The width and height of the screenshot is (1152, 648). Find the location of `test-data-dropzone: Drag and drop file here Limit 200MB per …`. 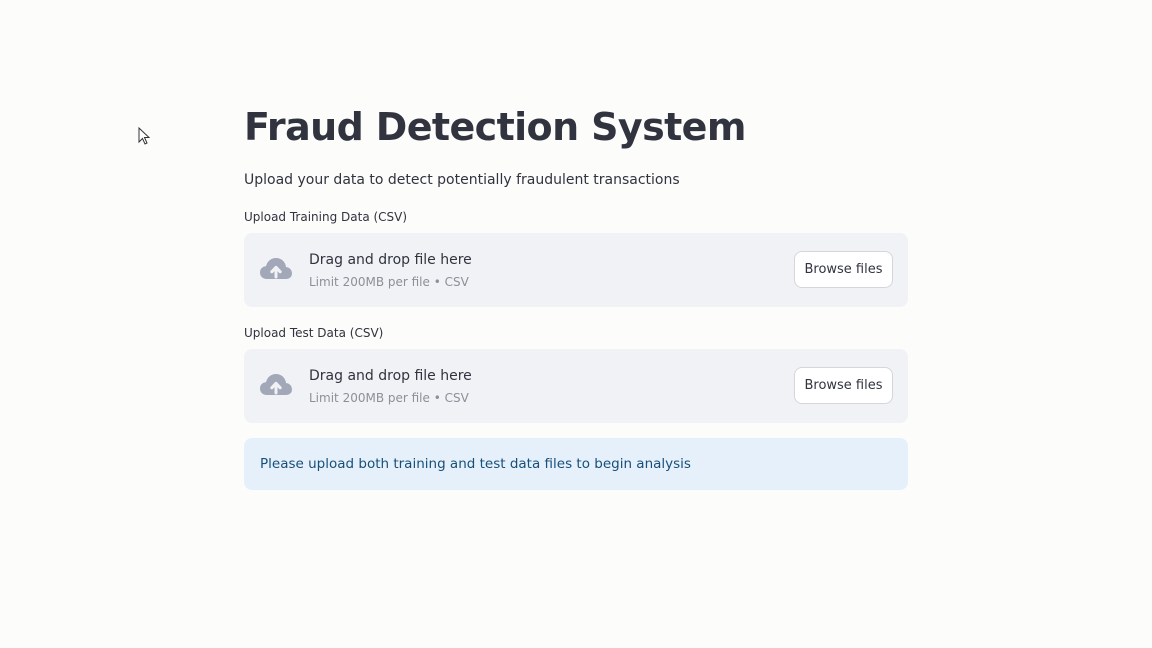

test-data-dropzone: Drag and drop file here Limit 200MB per … is located at coordinates (576, 386).